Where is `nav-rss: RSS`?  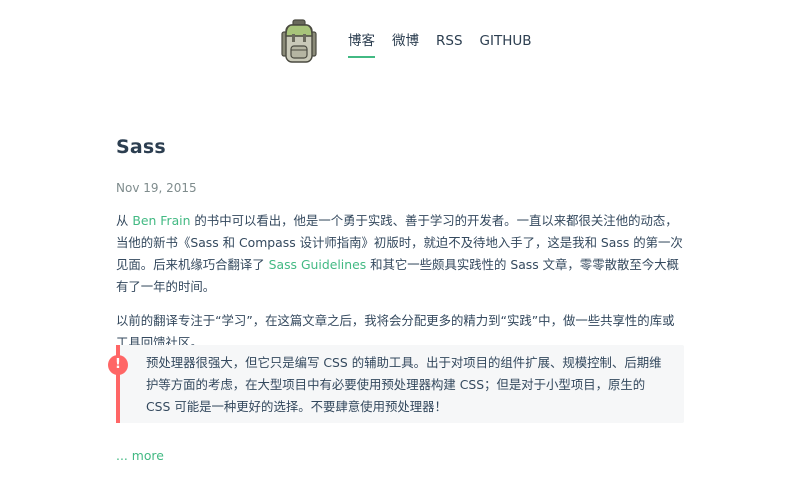 nav-rss: RSS is located at coordinates (449, 43).